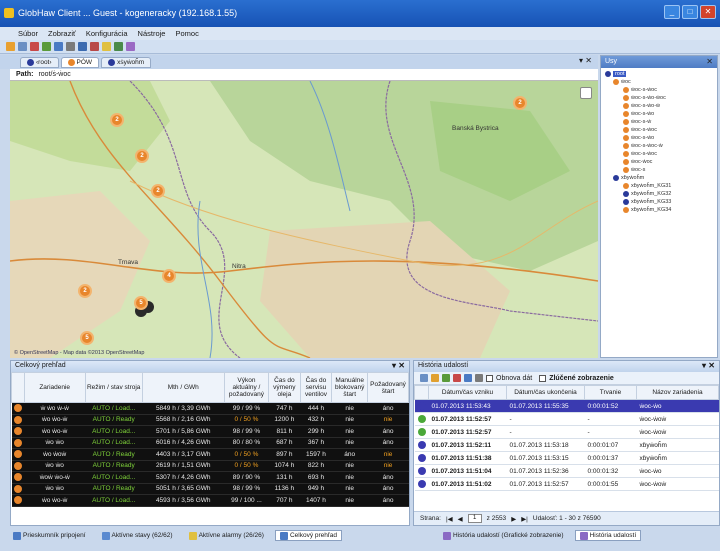  What do you see at coordinates (503, 535) in the screenshot?
I see `tab-event-history-graphic: História udalostí (Grafické zobrazenie)` at bounding box center [503, 535].